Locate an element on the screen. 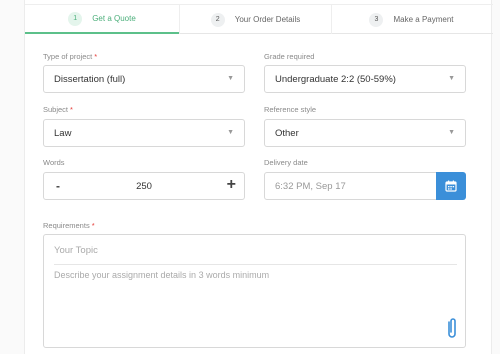  step-label: Get a Quote is located at coordinates (114, 18).